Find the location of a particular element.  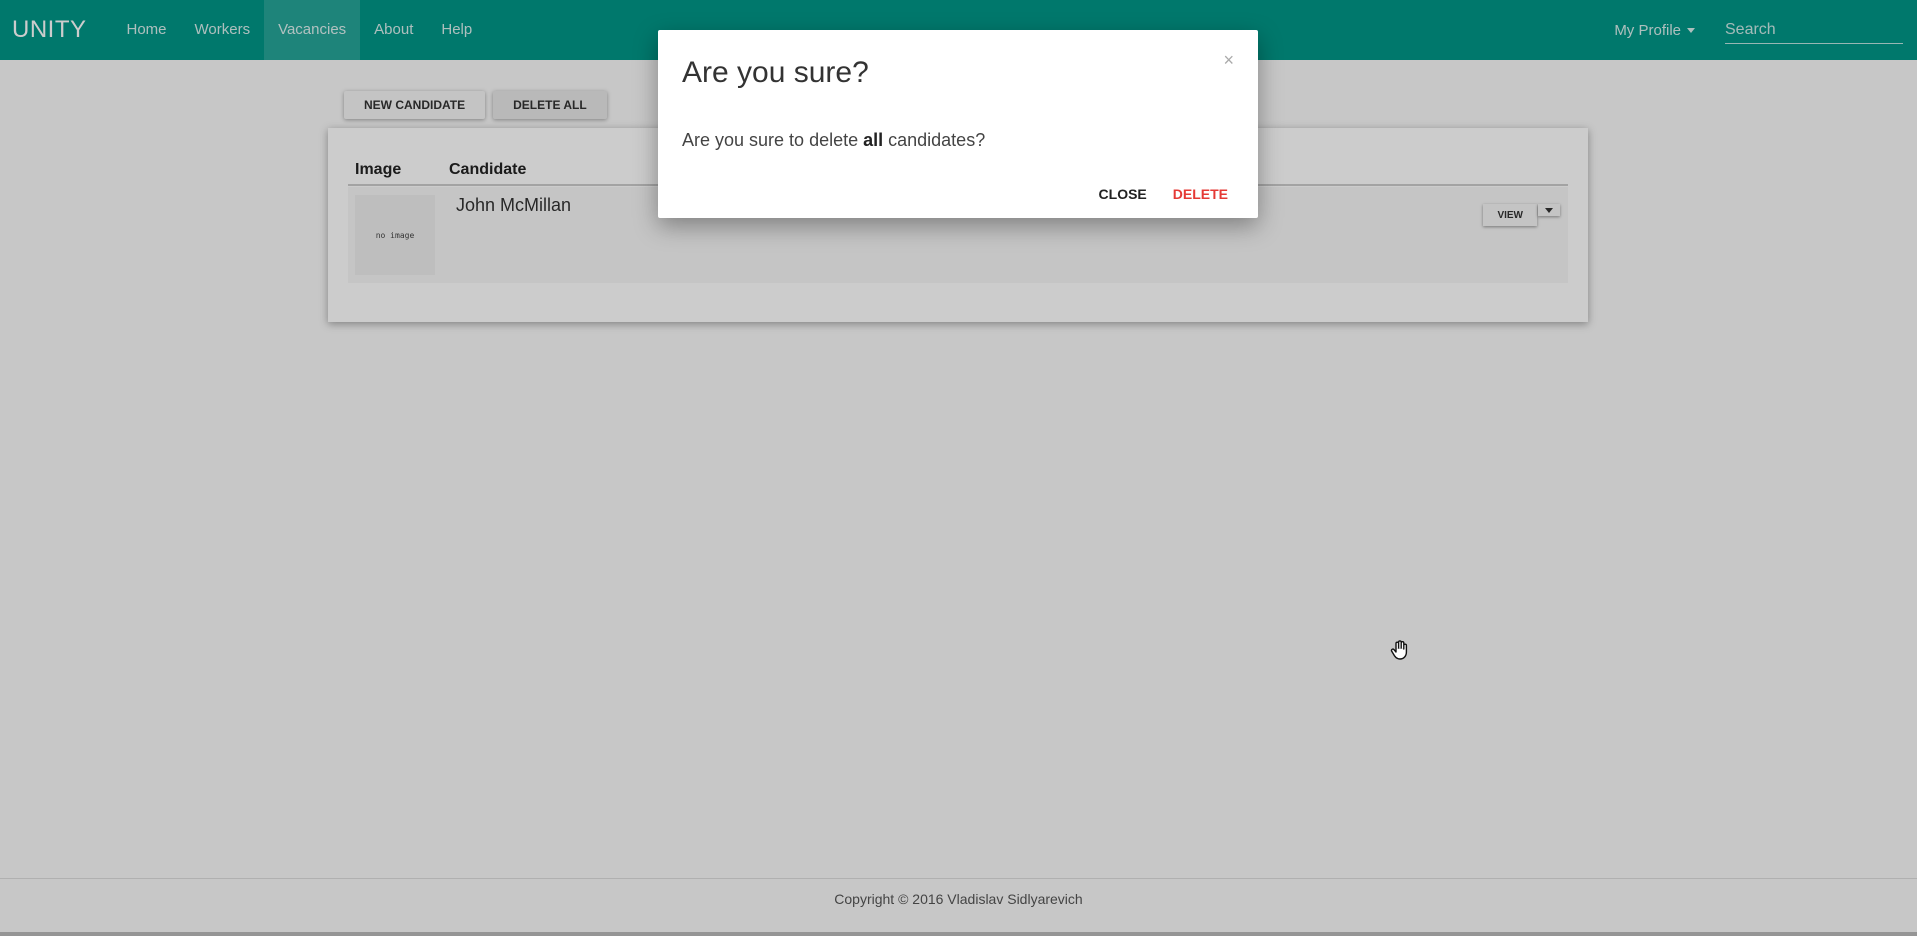

modal-body-bold: all is located at coordinates (873, 140).